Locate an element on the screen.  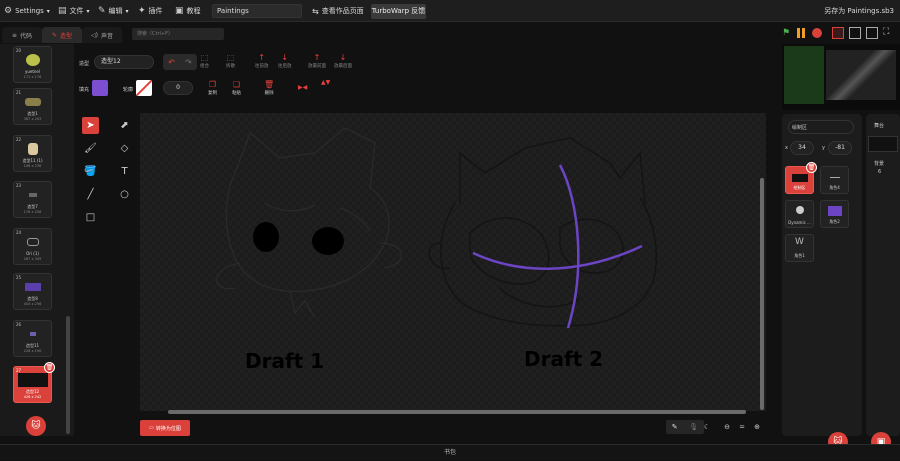
line-tool-icon: ╱ is located at coordinates (90, 194).